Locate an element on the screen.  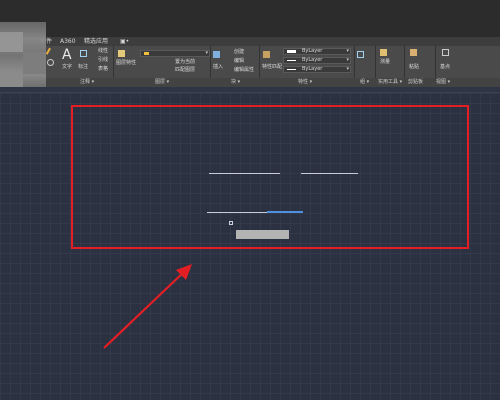
lineweight-swatch is located at coordinates (291, 69).